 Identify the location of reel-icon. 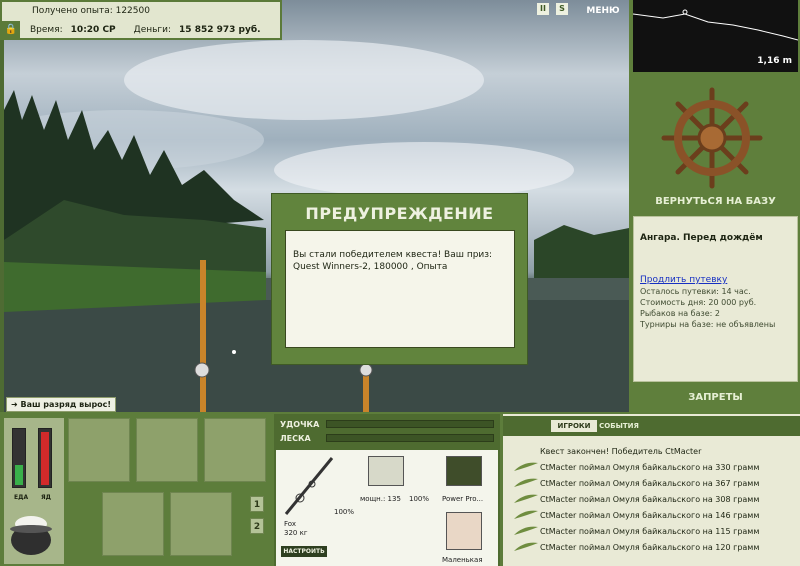
(386, 471).